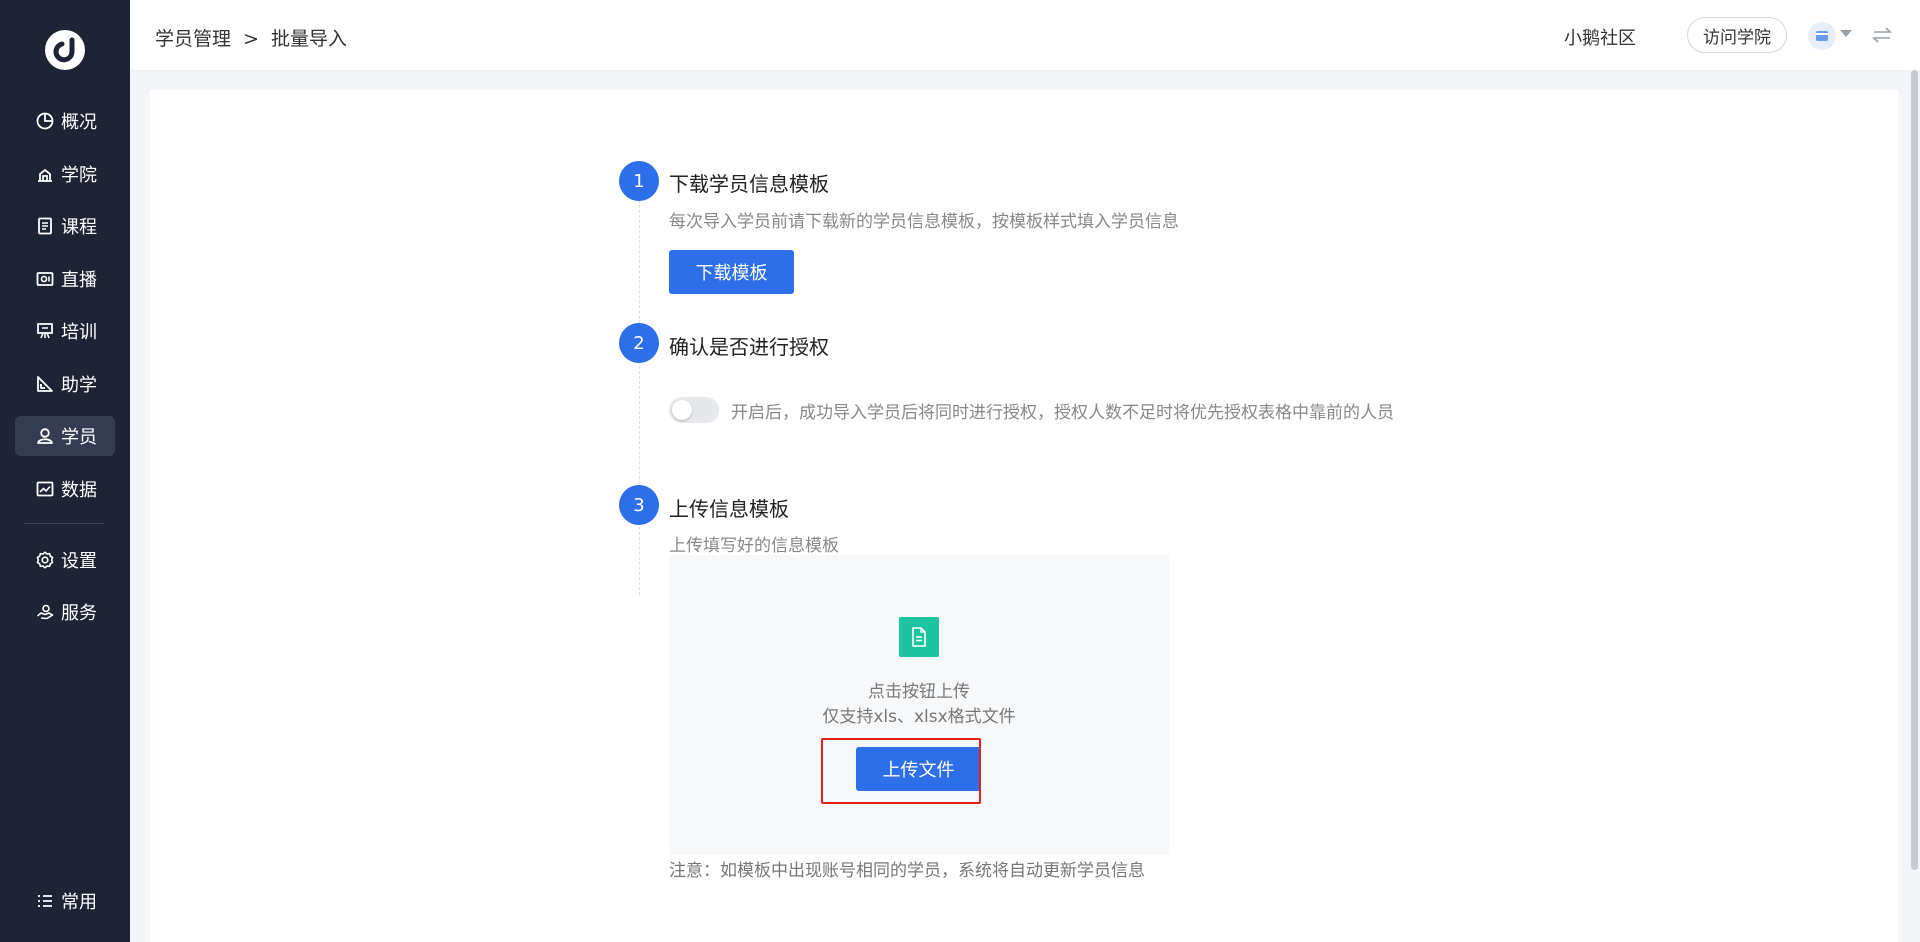 Image resolution: width=1920 pixels, height=942 pixels. Describe the element at coordinates (919, 705) in the screenshot. I see `upload-area: 点击按钮上传 仅支持xls、xlsx格式文件` at that location.